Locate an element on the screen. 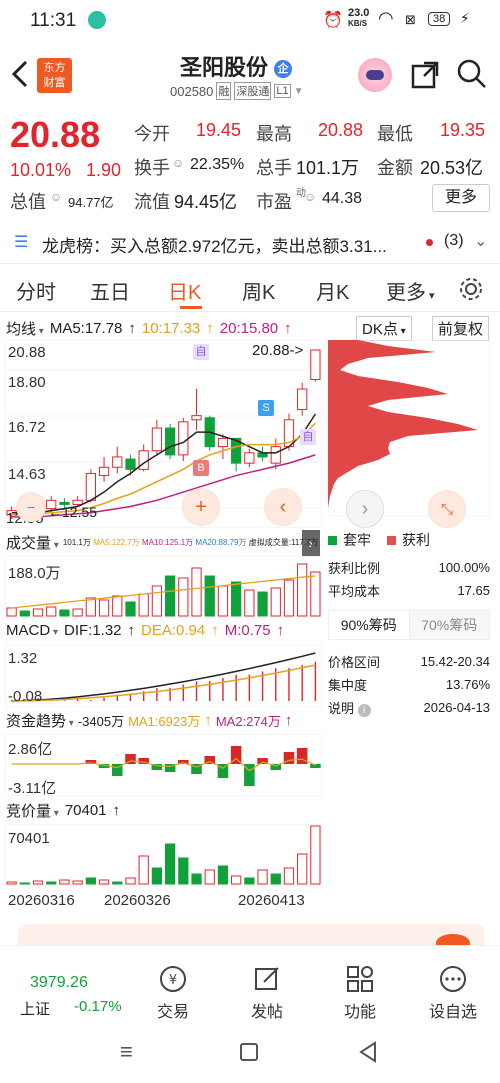  adjust-button: 前复权 is located at coordinates (461, 328).